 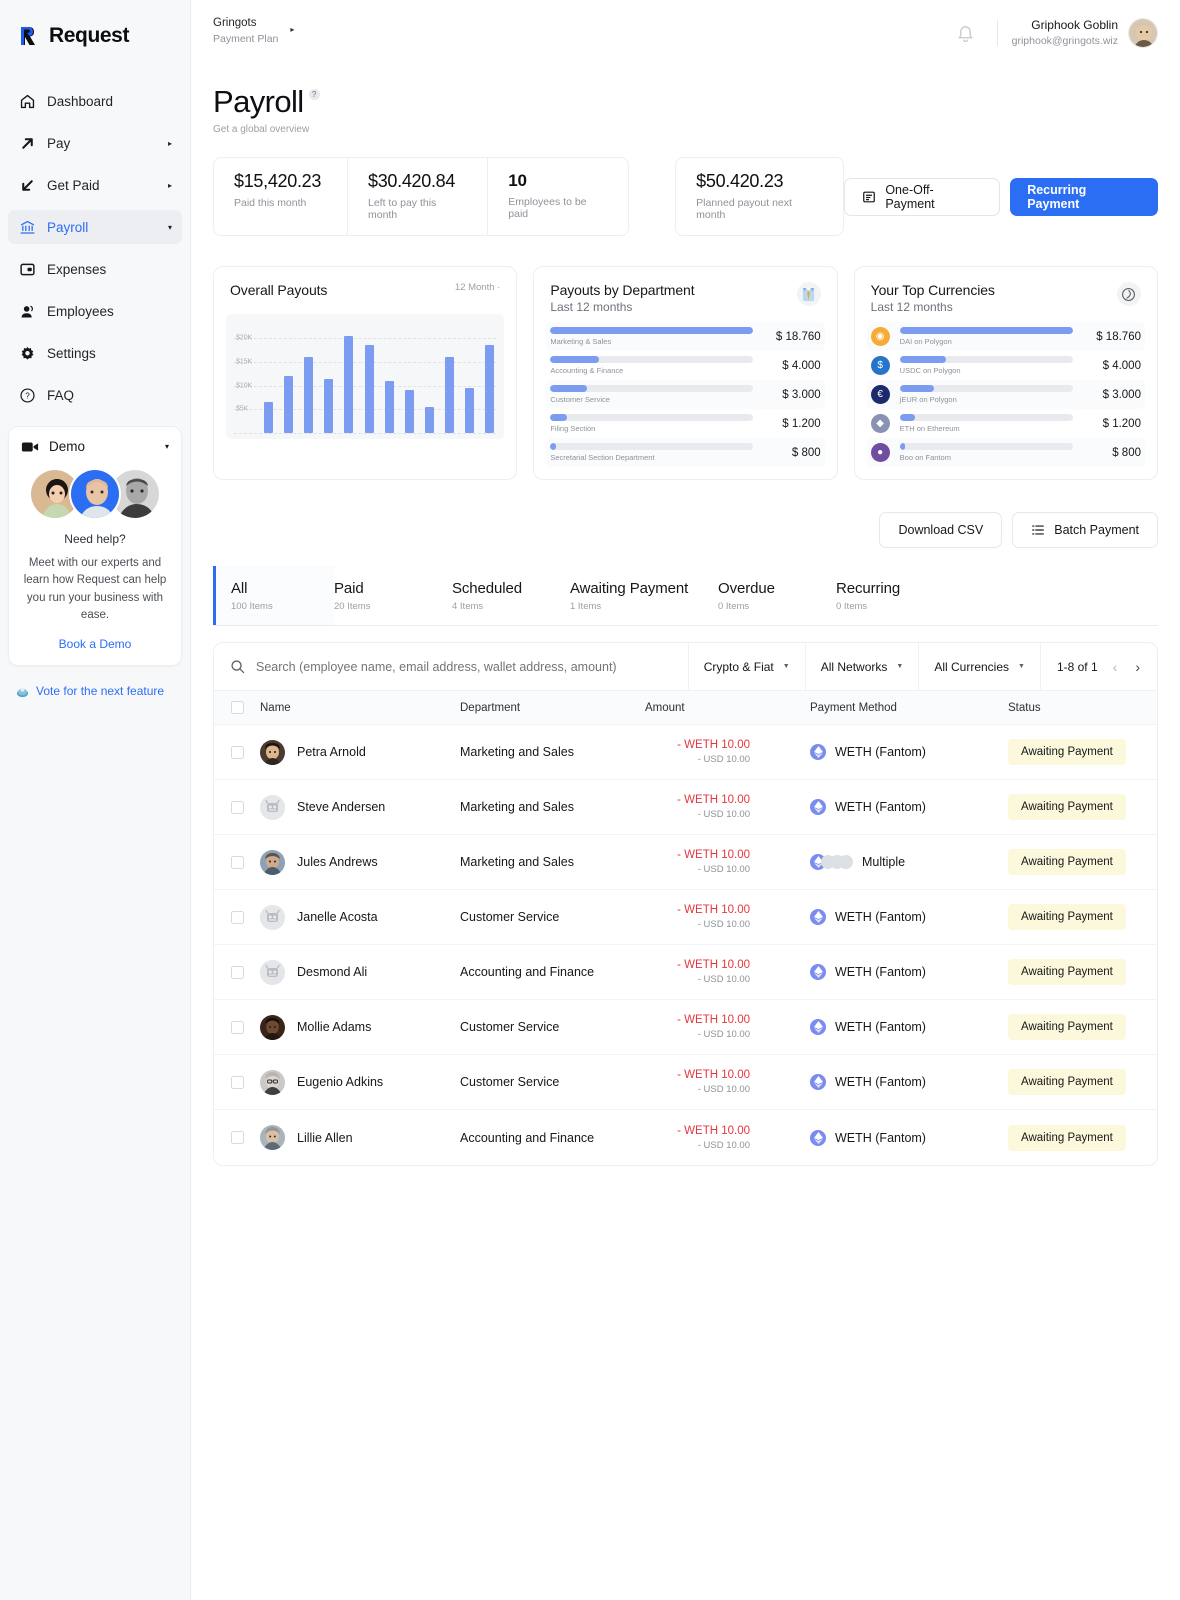 I want to click on tab-paid: Paid 20 Items, so click(x=393, y=595).